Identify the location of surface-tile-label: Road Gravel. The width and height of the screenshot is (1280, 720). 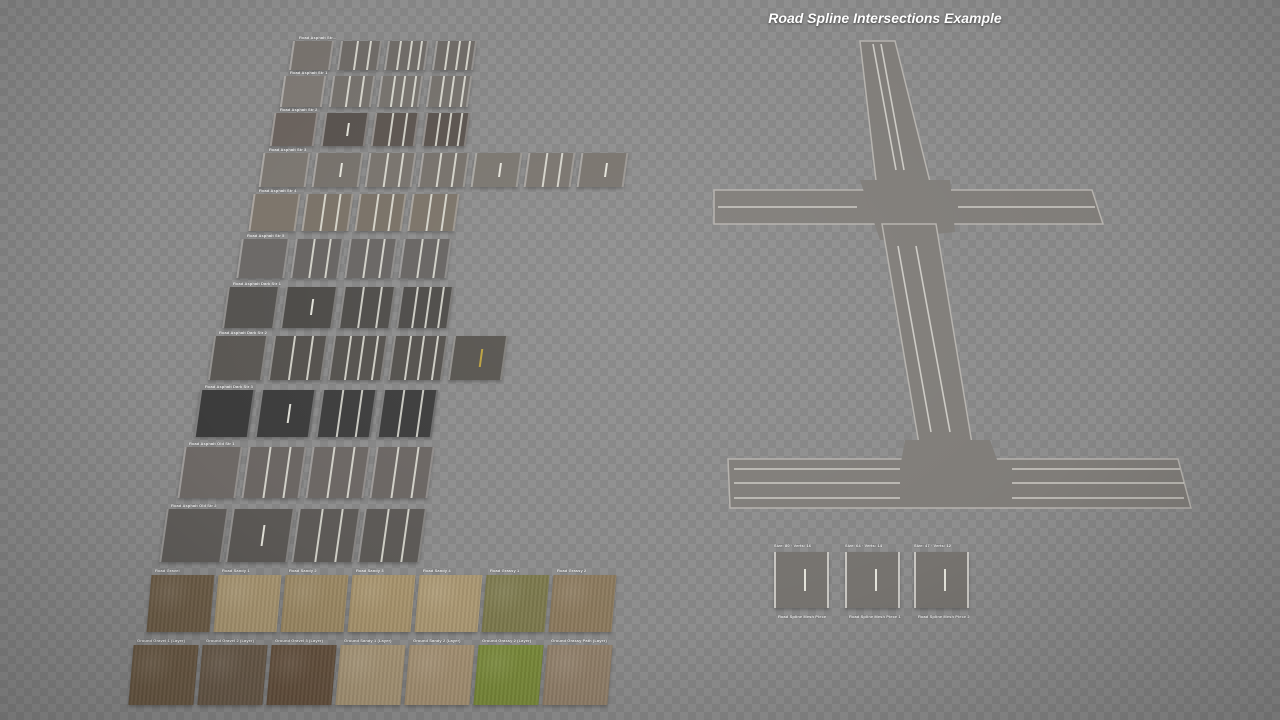
(167, 570).